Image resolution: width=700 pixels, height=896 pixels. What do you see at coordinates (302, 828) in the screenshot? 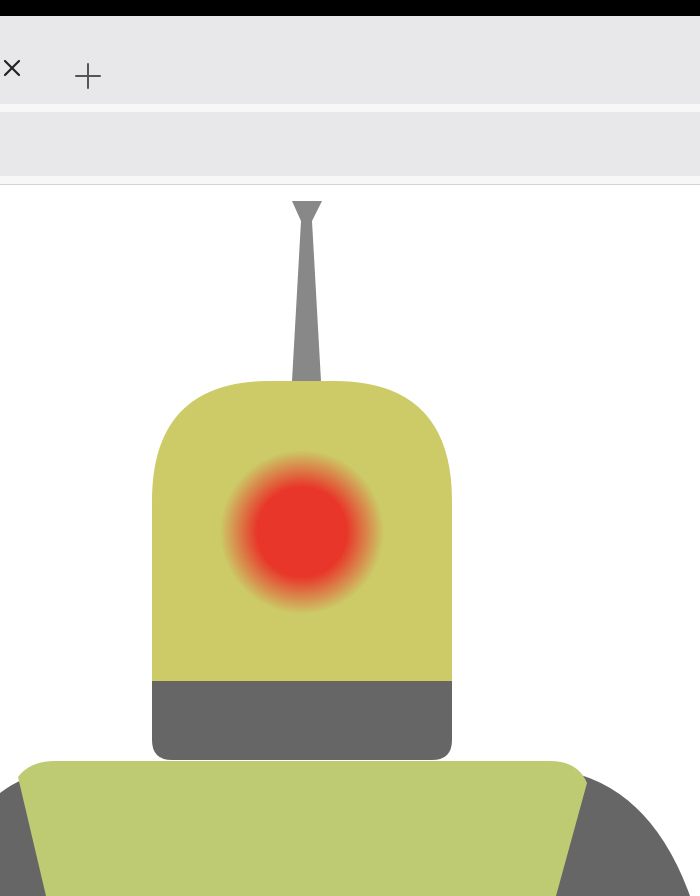
I see `robot-body` at bounding box center [302, 828].